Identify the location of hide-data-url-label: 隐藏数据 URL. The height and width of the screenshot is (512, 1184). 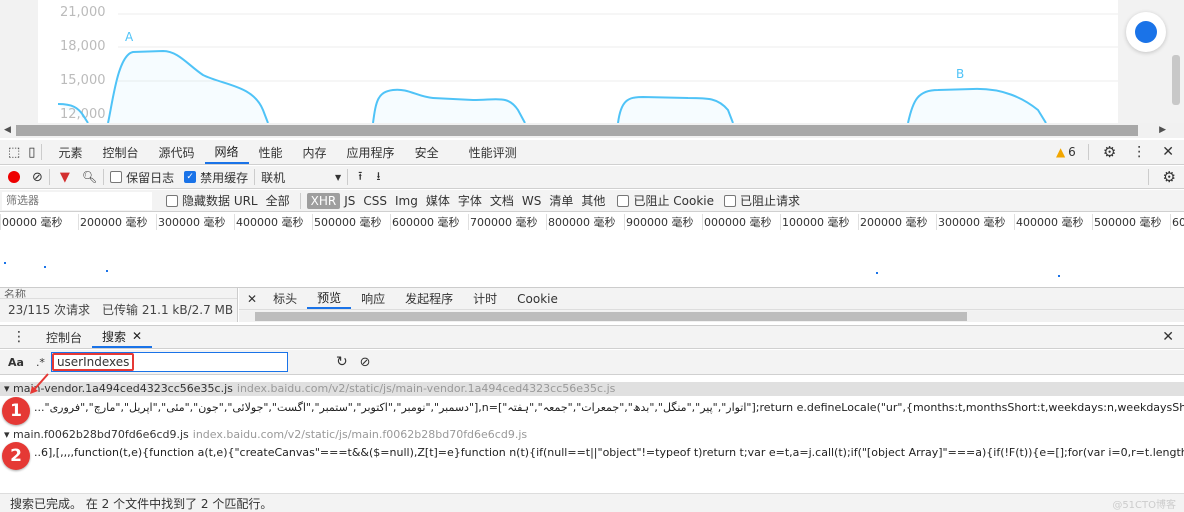
(220, 201).